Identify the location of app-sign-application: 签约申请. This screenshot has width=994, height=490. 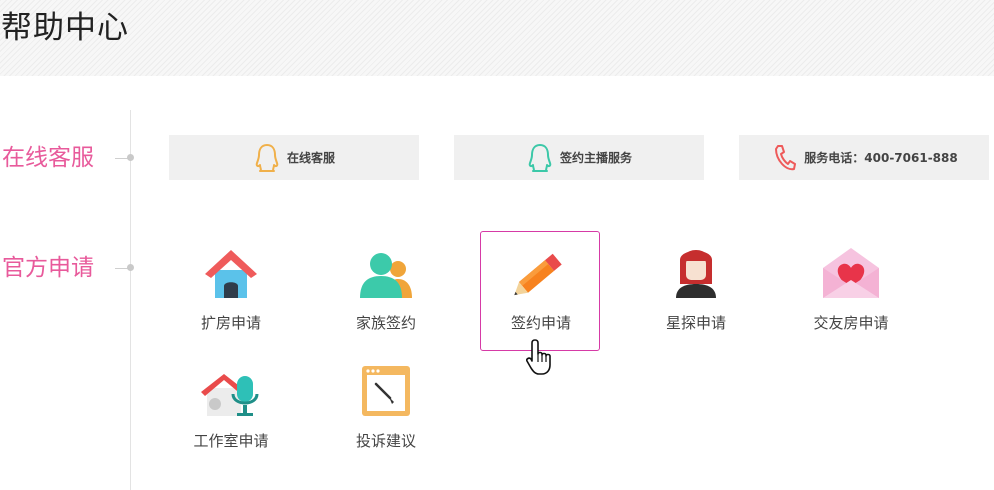
(540, 291).